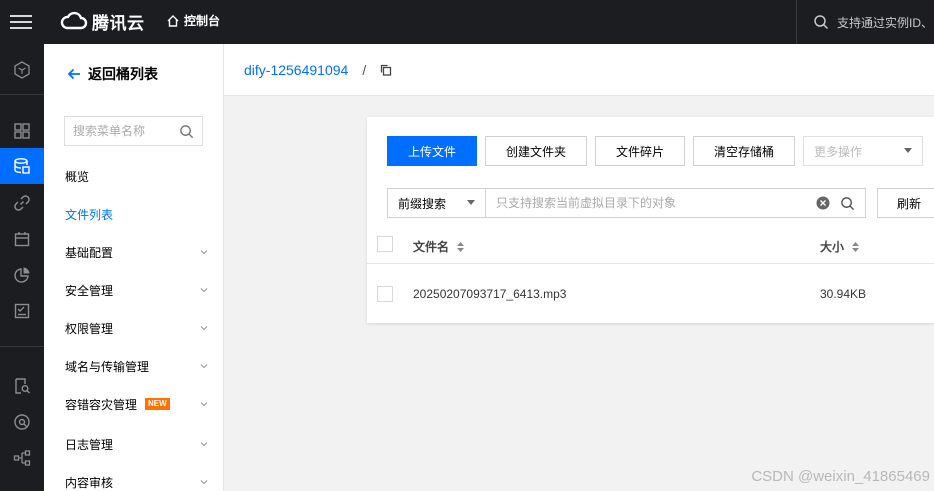 Image resolution: width=934 pixels, height=491 pixels. Describe the element at coordinates (21, 21) in the screenshot. I see `menu-icon` at that location.